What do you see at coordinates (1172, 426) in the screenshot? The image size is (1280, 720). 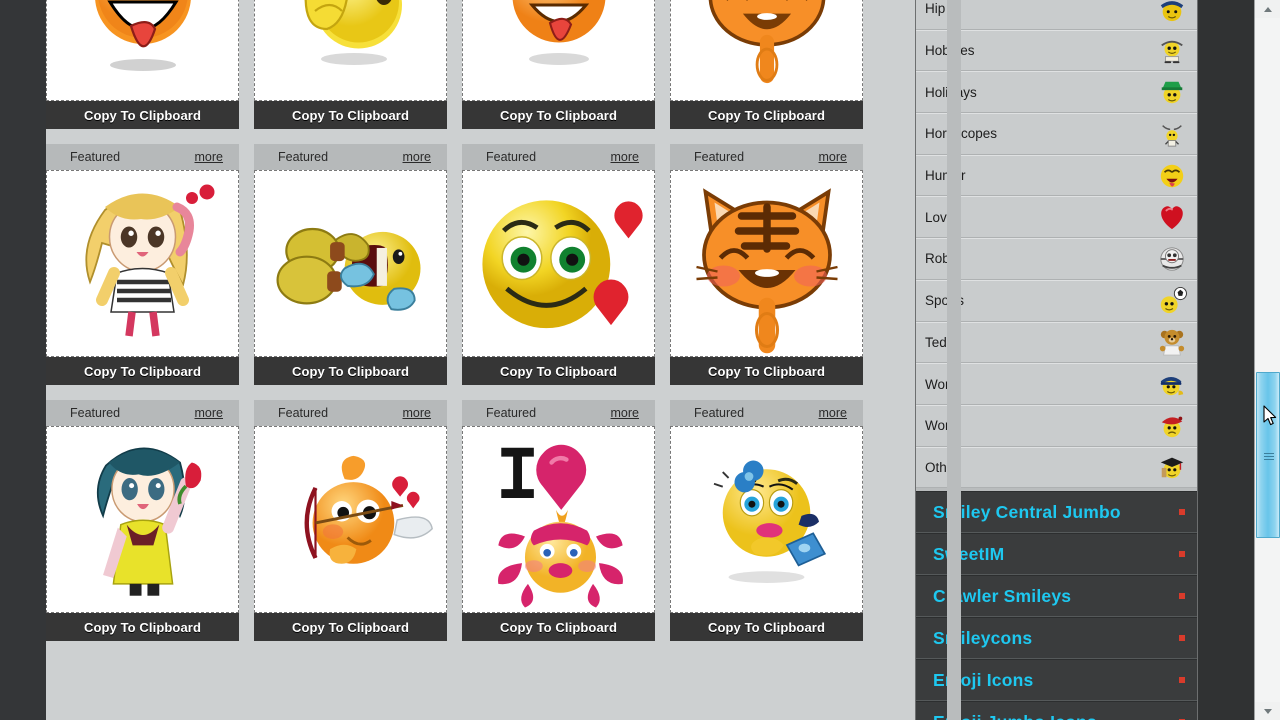 I see `beret-smiley-icon` at bounding box center [1172, 426].